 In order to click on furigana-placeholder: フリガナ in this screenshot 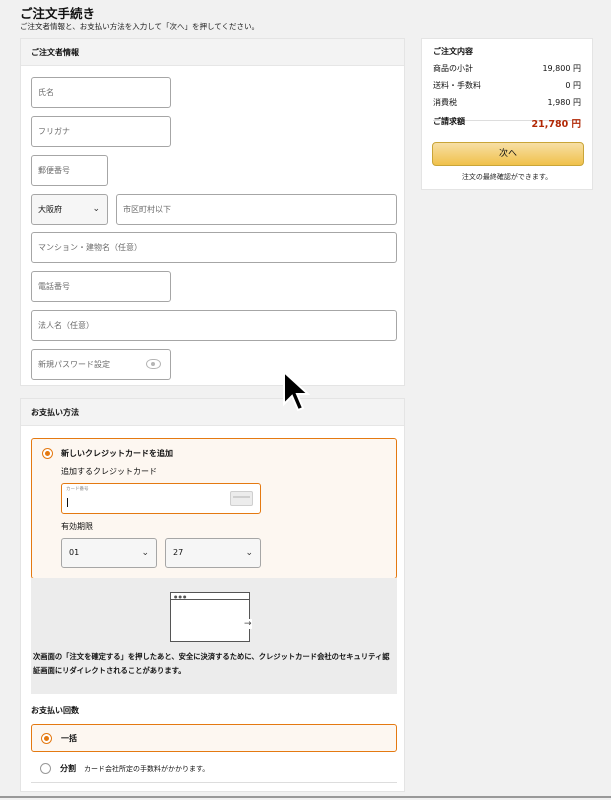, I will do `click(54, 131)`.